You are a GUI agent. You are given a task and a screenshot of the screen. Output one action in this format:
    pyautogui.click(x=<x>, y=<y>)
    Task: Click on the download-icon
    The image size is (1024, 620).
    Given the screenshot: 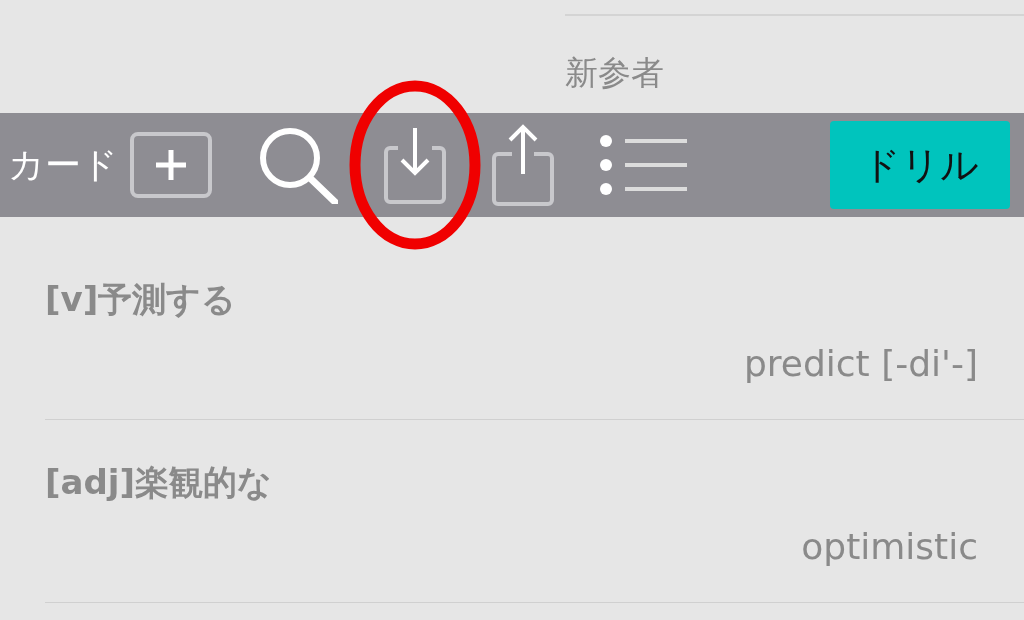 What is the action you would take?
    pyautogui.click(x=415, y=165)
    